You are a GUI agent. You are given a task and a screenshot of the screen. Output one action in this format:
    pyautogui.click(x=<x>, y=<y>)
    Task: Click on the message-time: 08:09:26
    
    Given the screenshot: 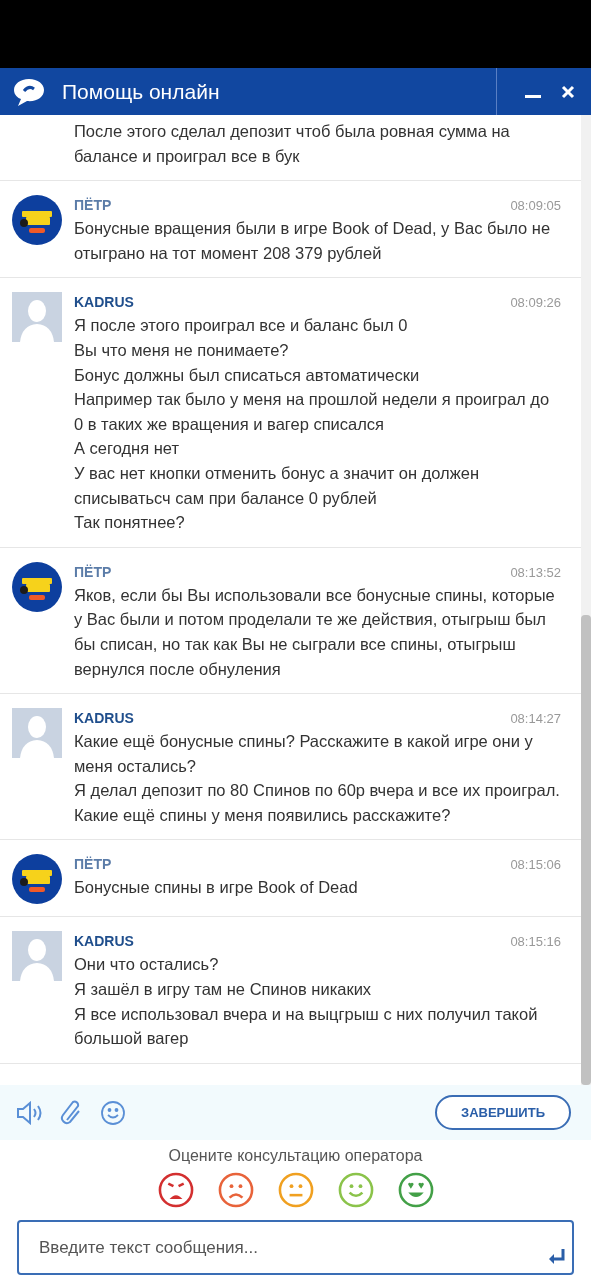 What is the action you would take?
    pyautogui.click(x=535, y=303)
    